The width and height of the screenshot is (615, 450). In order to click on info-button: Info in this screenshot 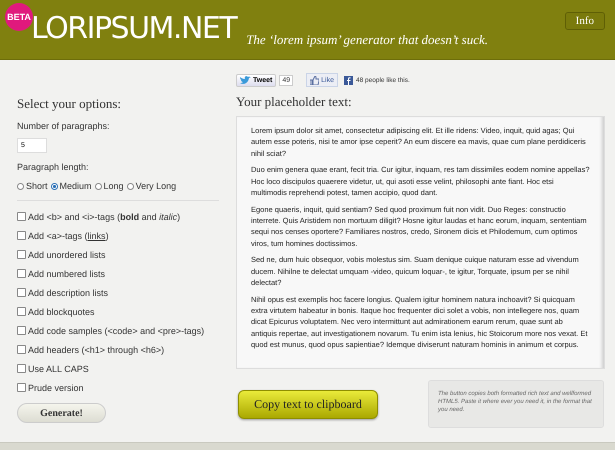, I will do `click(584, 21)`.